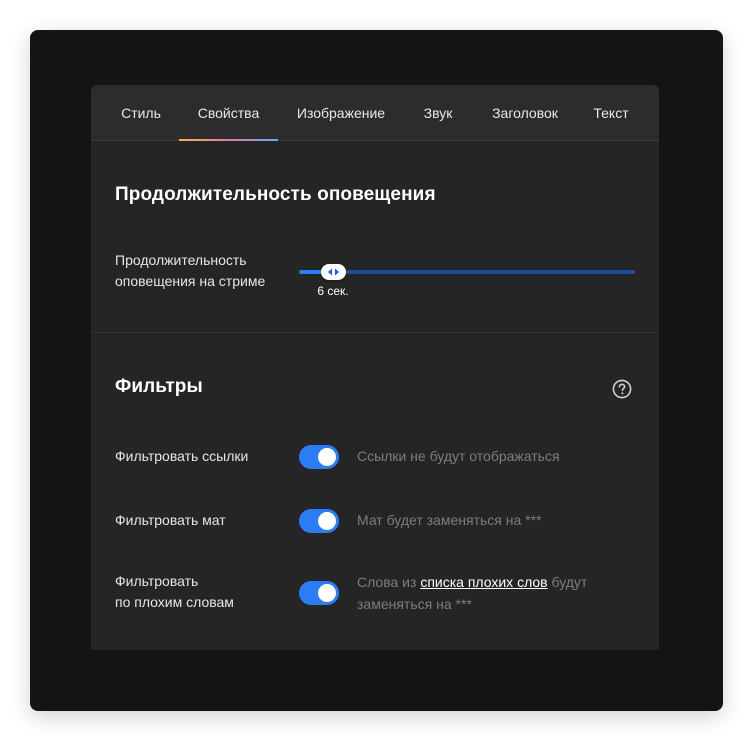  What do you see at coordinates (174, 592) in the screenshot?
I see `filter-bad-words-label: Фильтровать по плохим словам` at bounding box center [174, 592].